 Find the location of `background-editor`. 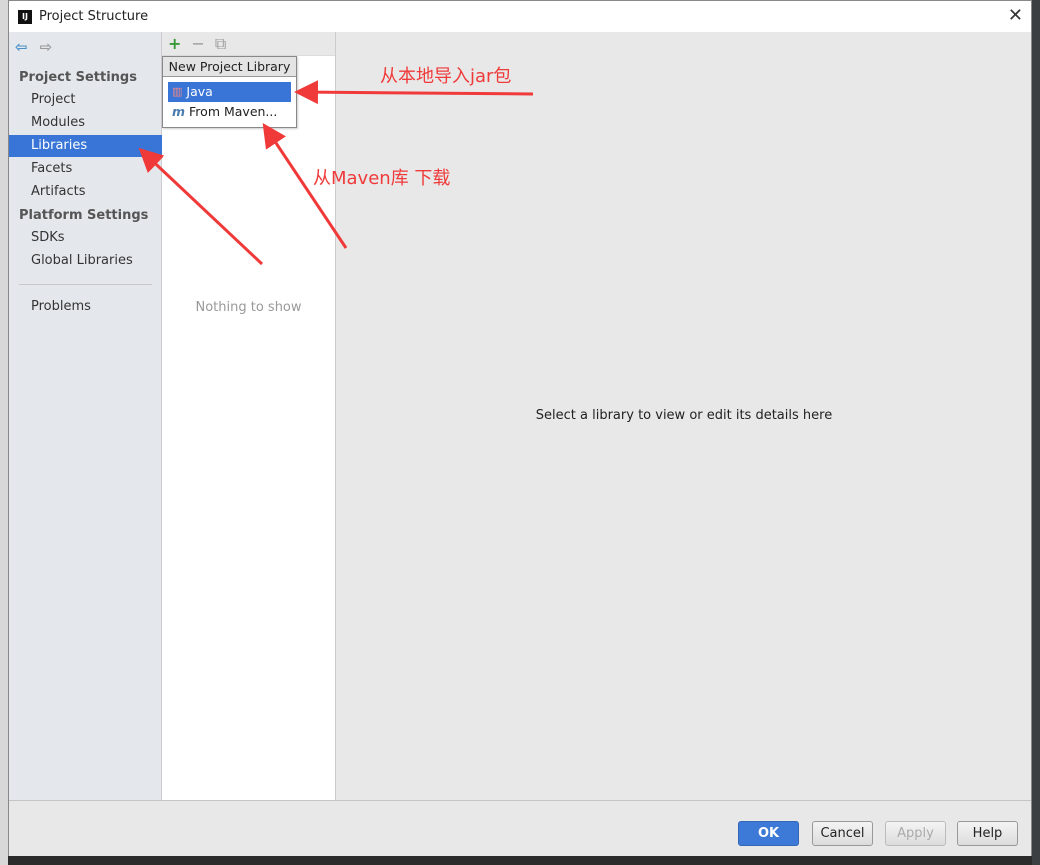

background-editor is located at coordinates (1036, 432).